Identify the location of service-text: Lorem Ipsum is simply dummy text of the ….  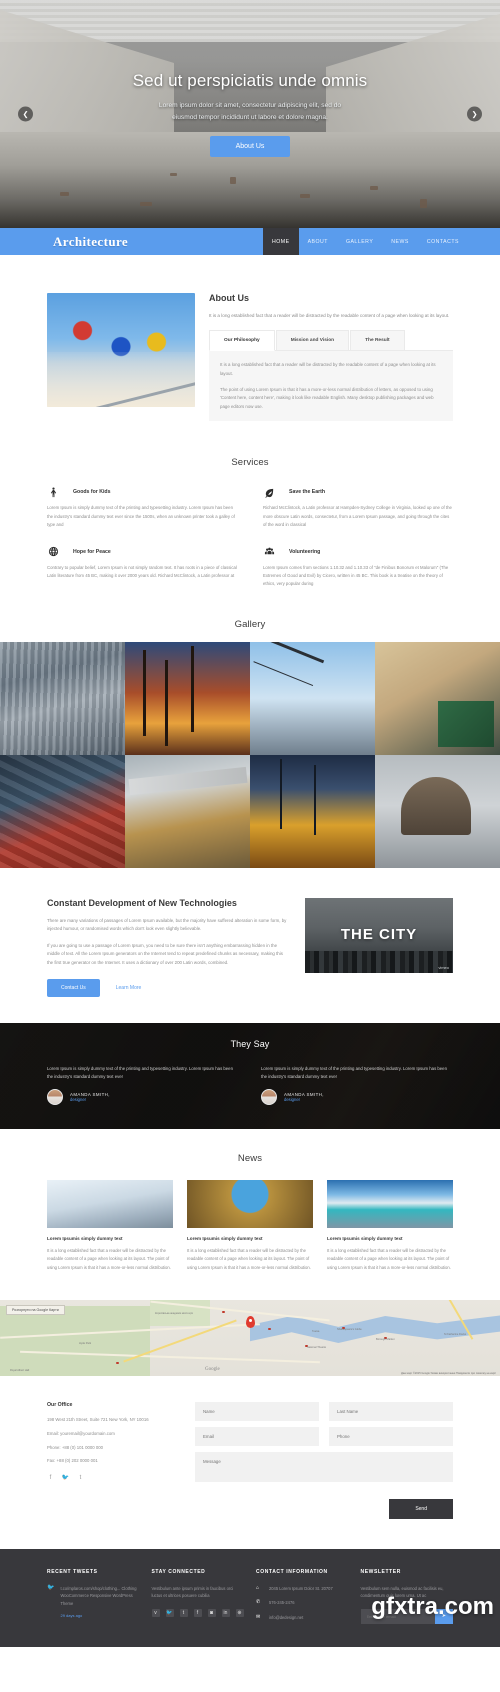
(141, 516).